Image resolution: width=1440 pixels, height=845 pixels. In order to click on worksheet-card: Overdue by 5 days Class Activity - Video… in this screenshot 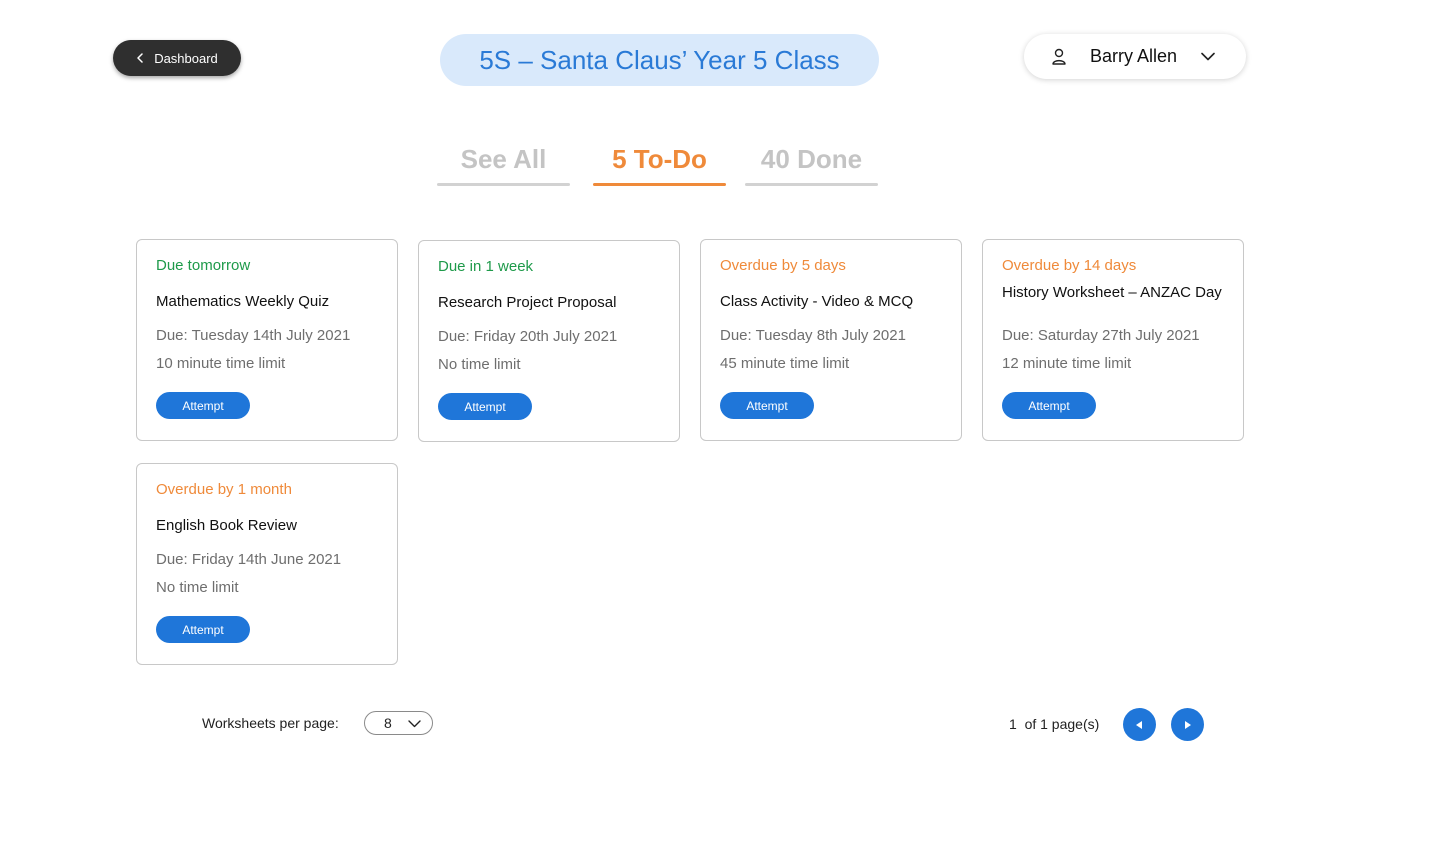, I will do `click(831, 340)`.